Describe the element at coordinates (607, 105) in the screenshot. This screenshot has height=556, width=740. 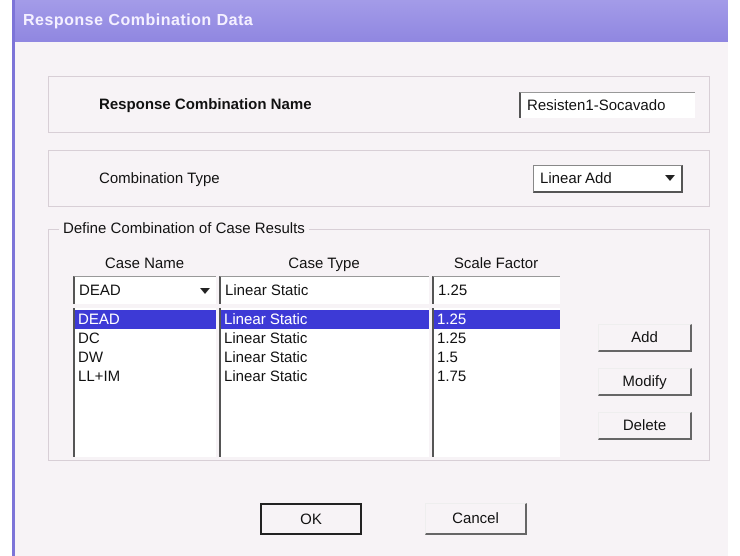
I see `input-field: Resisten1-Socavado` at that location.